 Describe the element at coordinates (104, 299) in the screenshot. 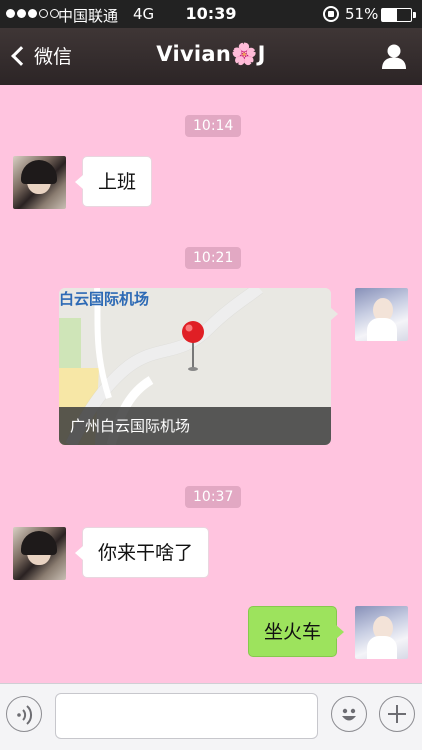

I see `map-place-label: 白云国际机场` at that location.